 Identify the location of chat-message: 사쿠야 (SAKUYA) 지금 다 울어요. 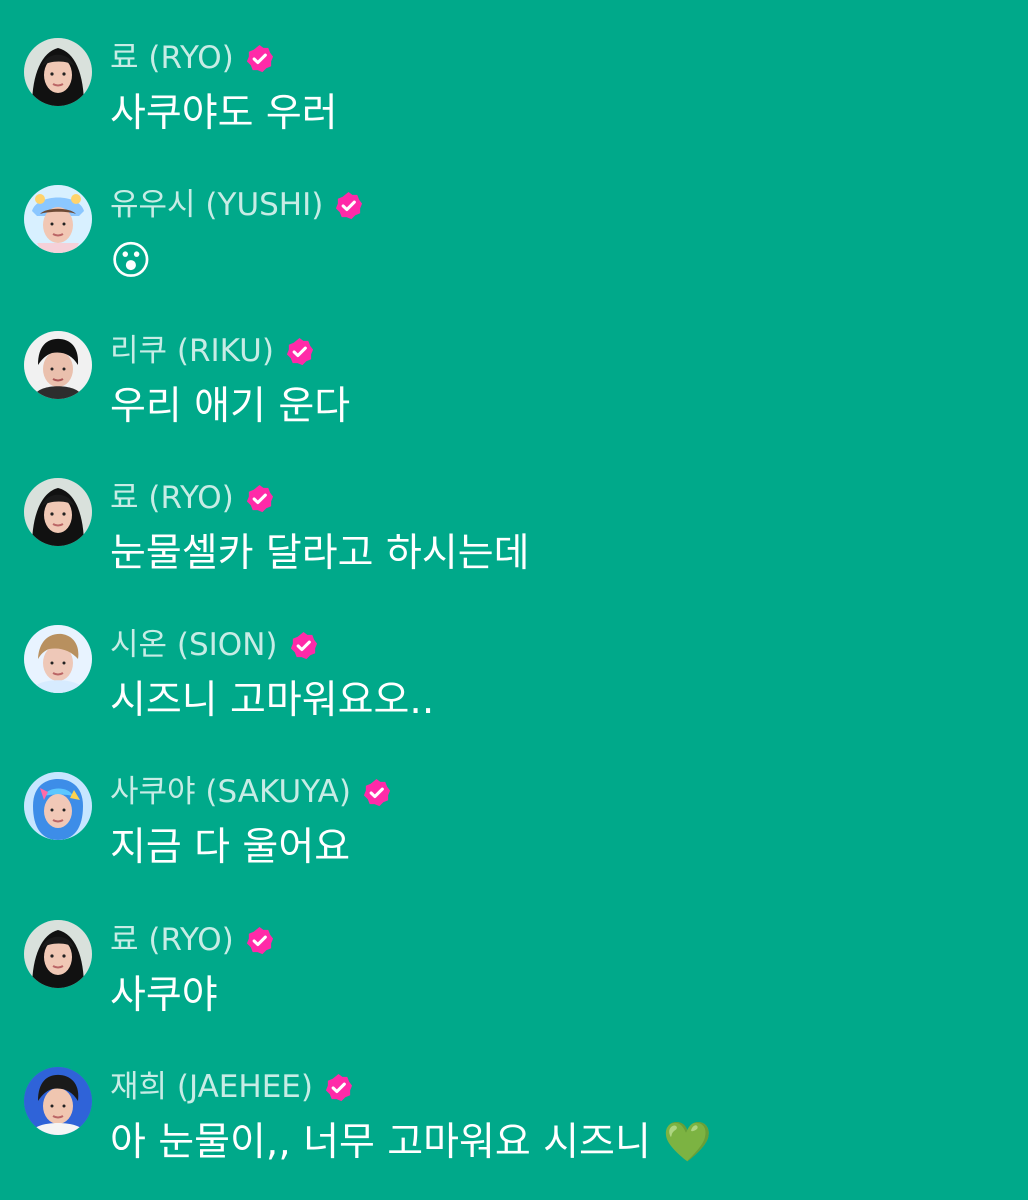
(514, 832).